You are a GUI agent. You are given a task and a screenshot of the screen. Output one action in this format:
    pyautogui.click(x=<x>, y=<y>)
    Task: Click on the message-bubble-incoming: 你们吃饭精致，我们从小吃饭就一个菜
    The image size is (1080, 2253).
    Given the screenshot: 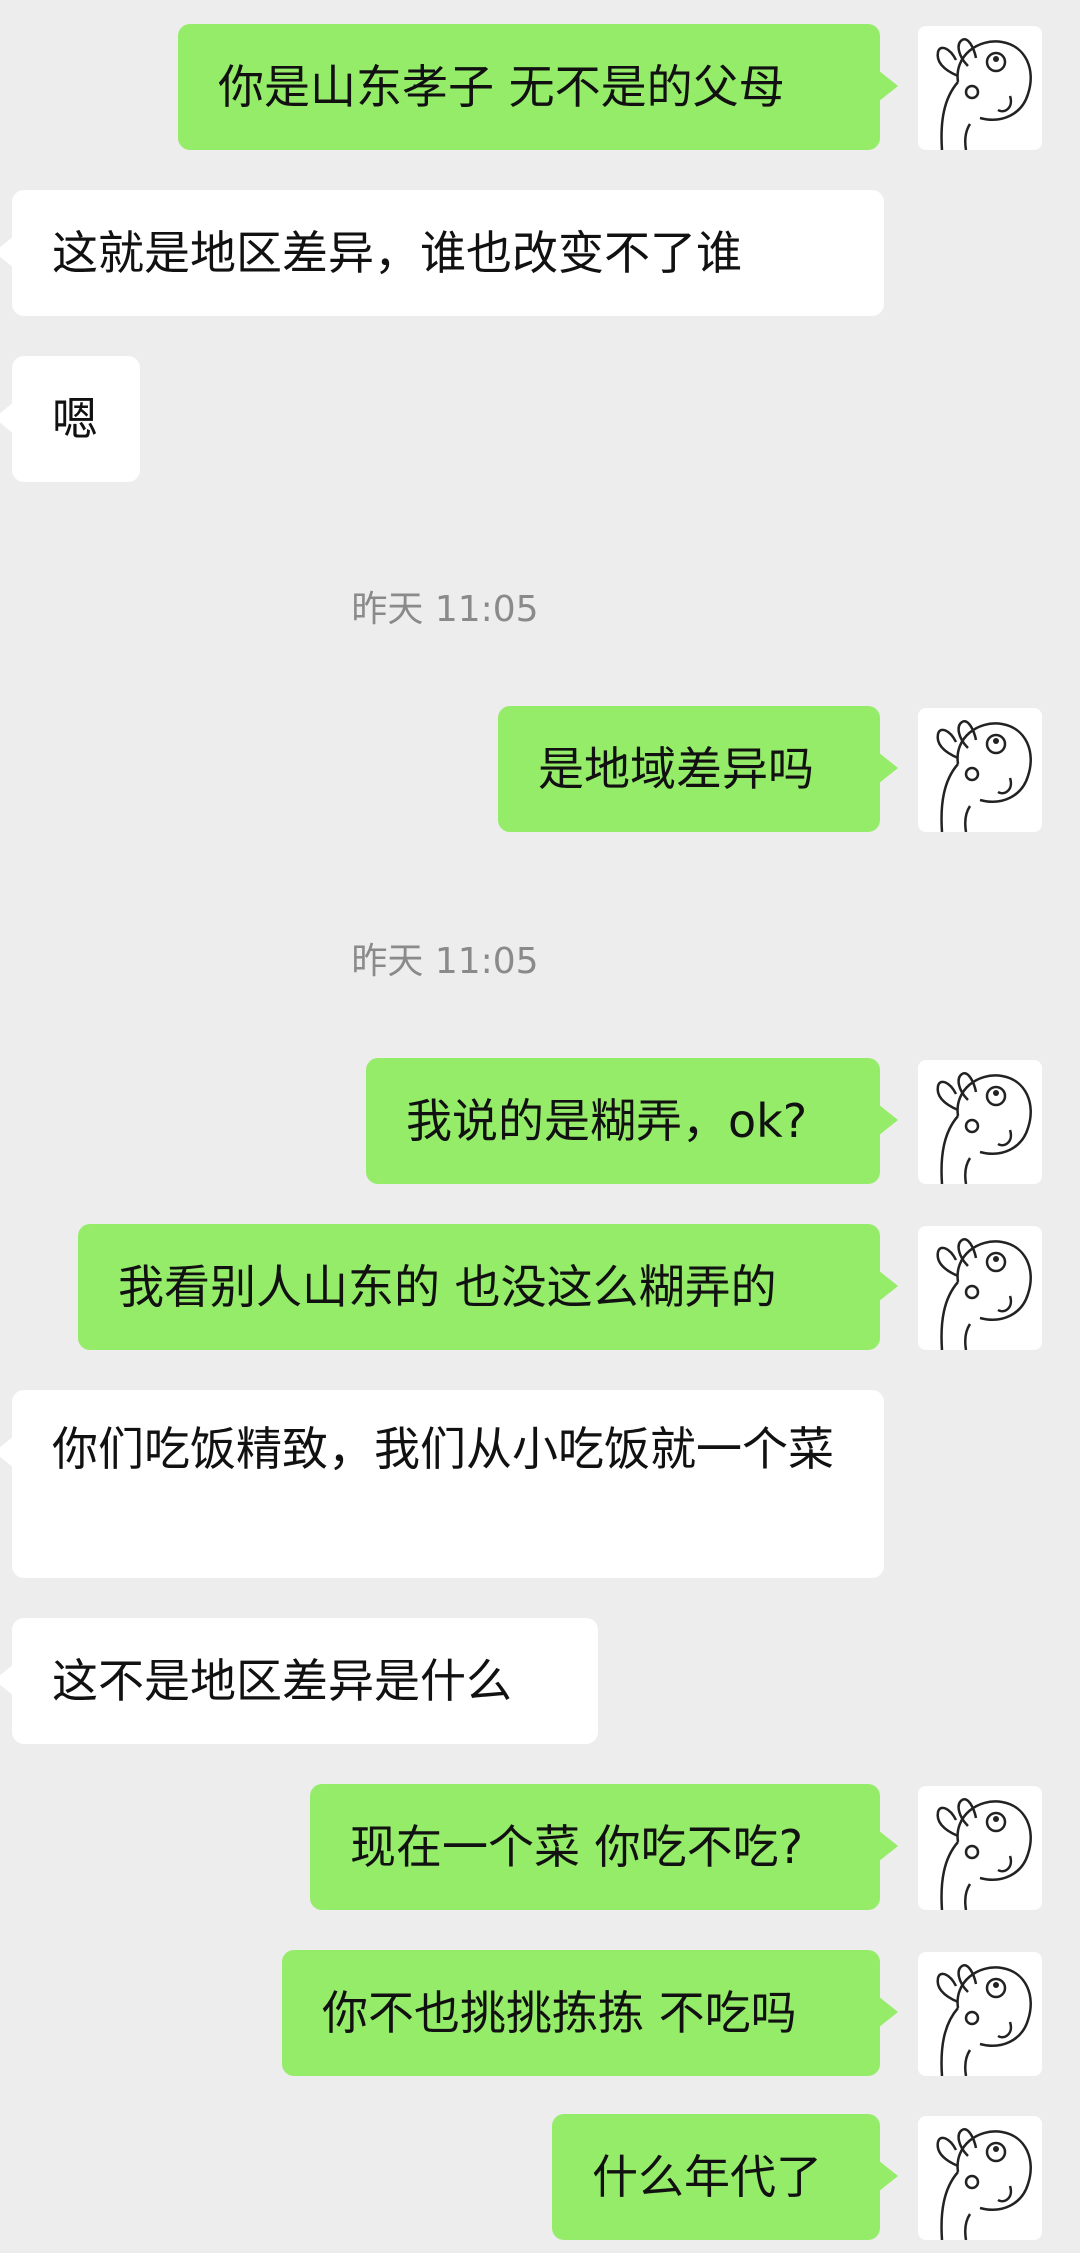 What is the action you would take?
    pyautogui.click(x=442, y=1484)
    